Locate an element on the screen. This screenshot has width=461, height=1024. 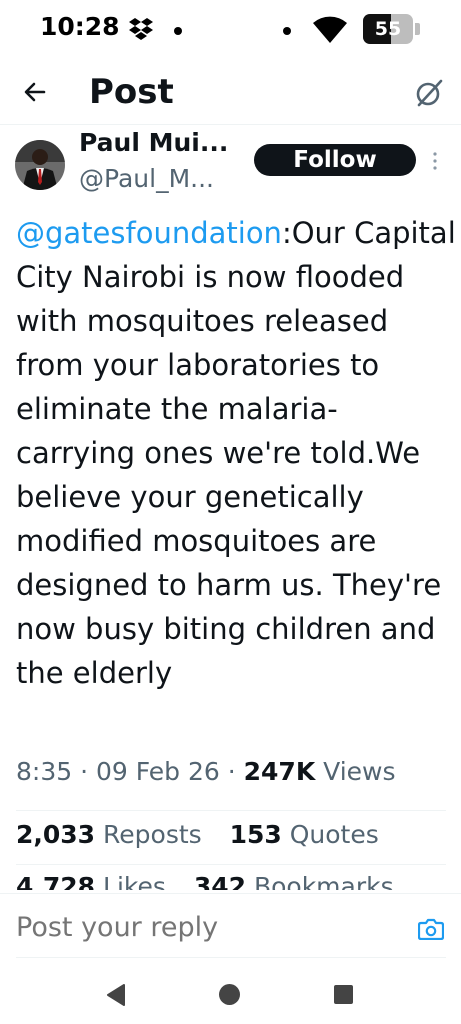
likes-stat: 4,728 Likes is located at coordinates (91, 881).